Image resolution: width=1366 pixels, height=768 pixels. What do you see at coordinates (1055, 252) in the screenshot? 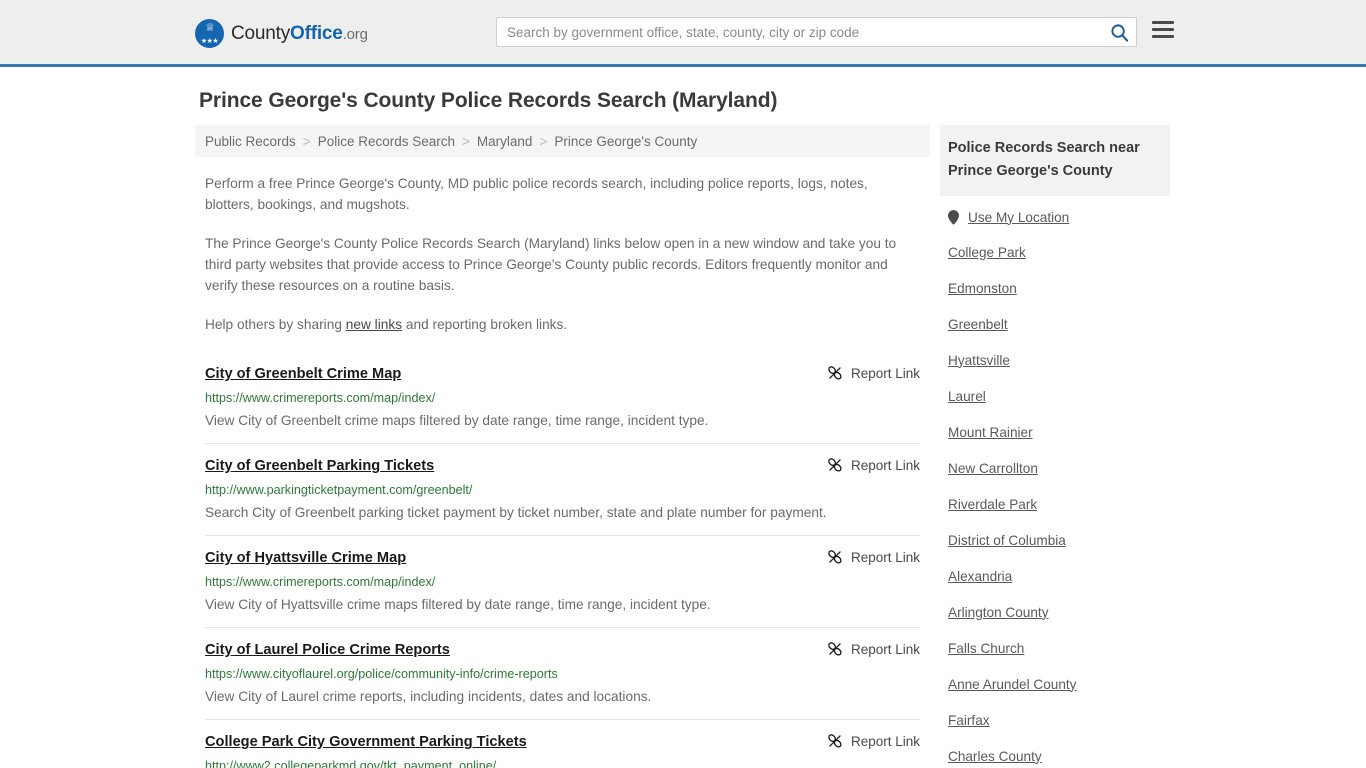
I see `sidebar-item-college-park: College Park` at bounding box center [1055, 252].